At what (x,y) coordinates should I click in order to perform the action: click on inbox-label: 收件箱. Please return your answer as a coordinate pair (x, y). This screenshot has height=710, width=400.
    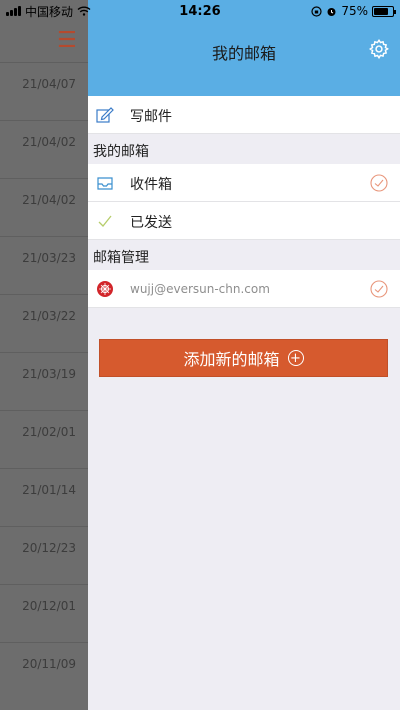
    Looking at the image, I should click on (151, 185).